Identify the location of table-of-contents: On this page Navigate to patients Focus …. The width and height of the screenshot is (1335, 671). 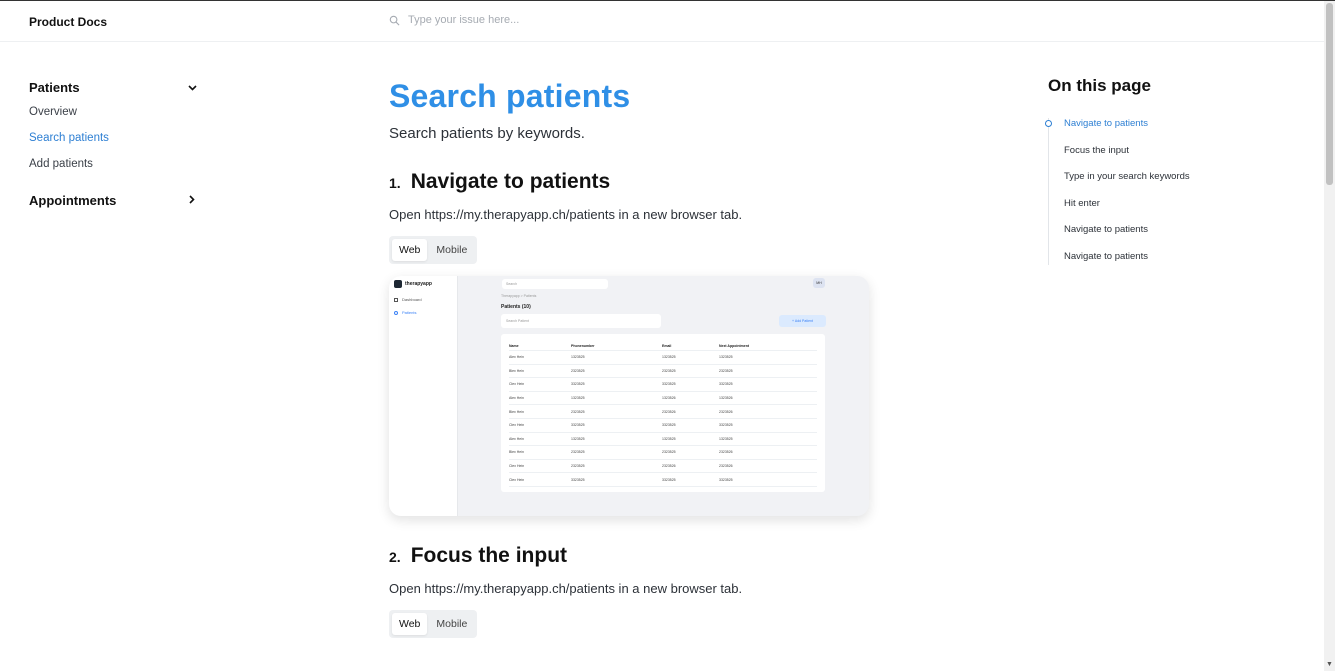
(1146, 170).